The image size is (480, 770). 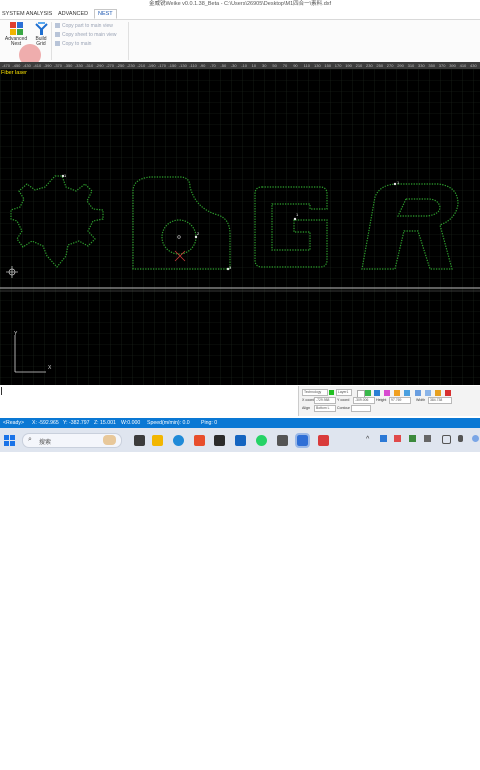 I want to click on ruler-tick: -110, so click(x=193, y=65).